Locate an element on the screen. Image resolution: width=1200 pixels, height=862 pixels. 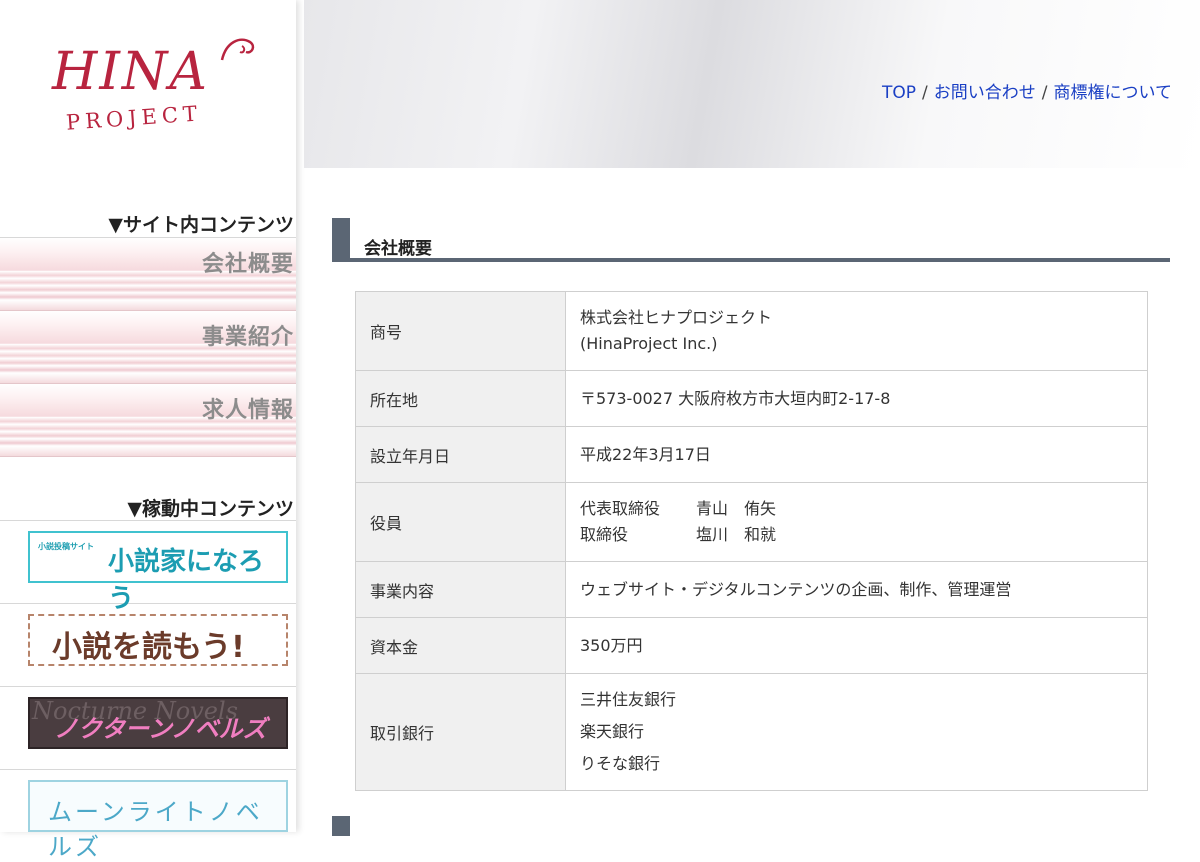
section-title: 会社概要 is located at coordinates (398, 249).